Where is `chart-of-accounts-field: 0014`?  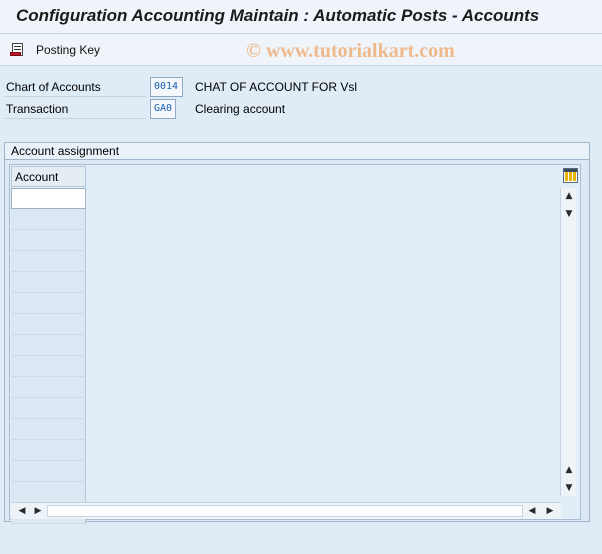 chart-of-accounts-field: 0014 is located at coordinates (166, 87).